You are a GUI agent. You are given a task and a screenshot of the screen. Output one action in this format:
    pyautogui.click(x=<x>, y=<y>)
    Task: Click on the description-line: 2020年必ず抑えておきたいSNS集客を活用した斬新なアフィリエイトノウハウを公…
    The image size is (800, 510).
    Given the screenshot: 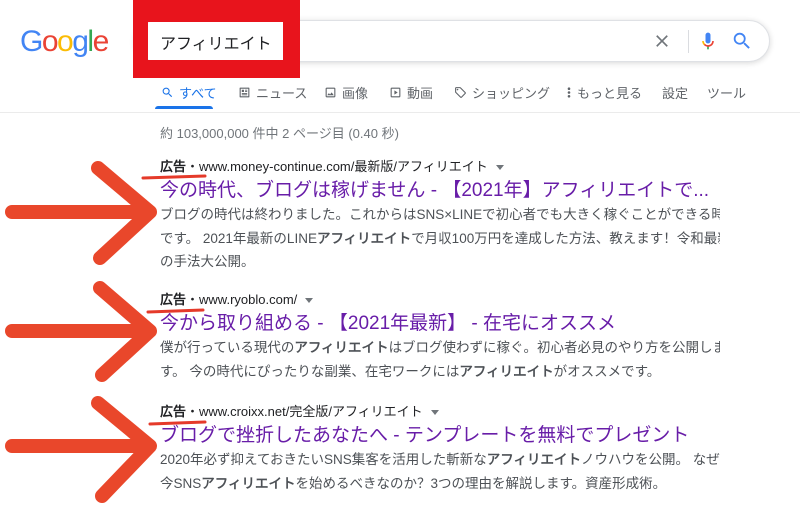 What is the action you would take?
    pyautogui.click(x=440, y=460)
    